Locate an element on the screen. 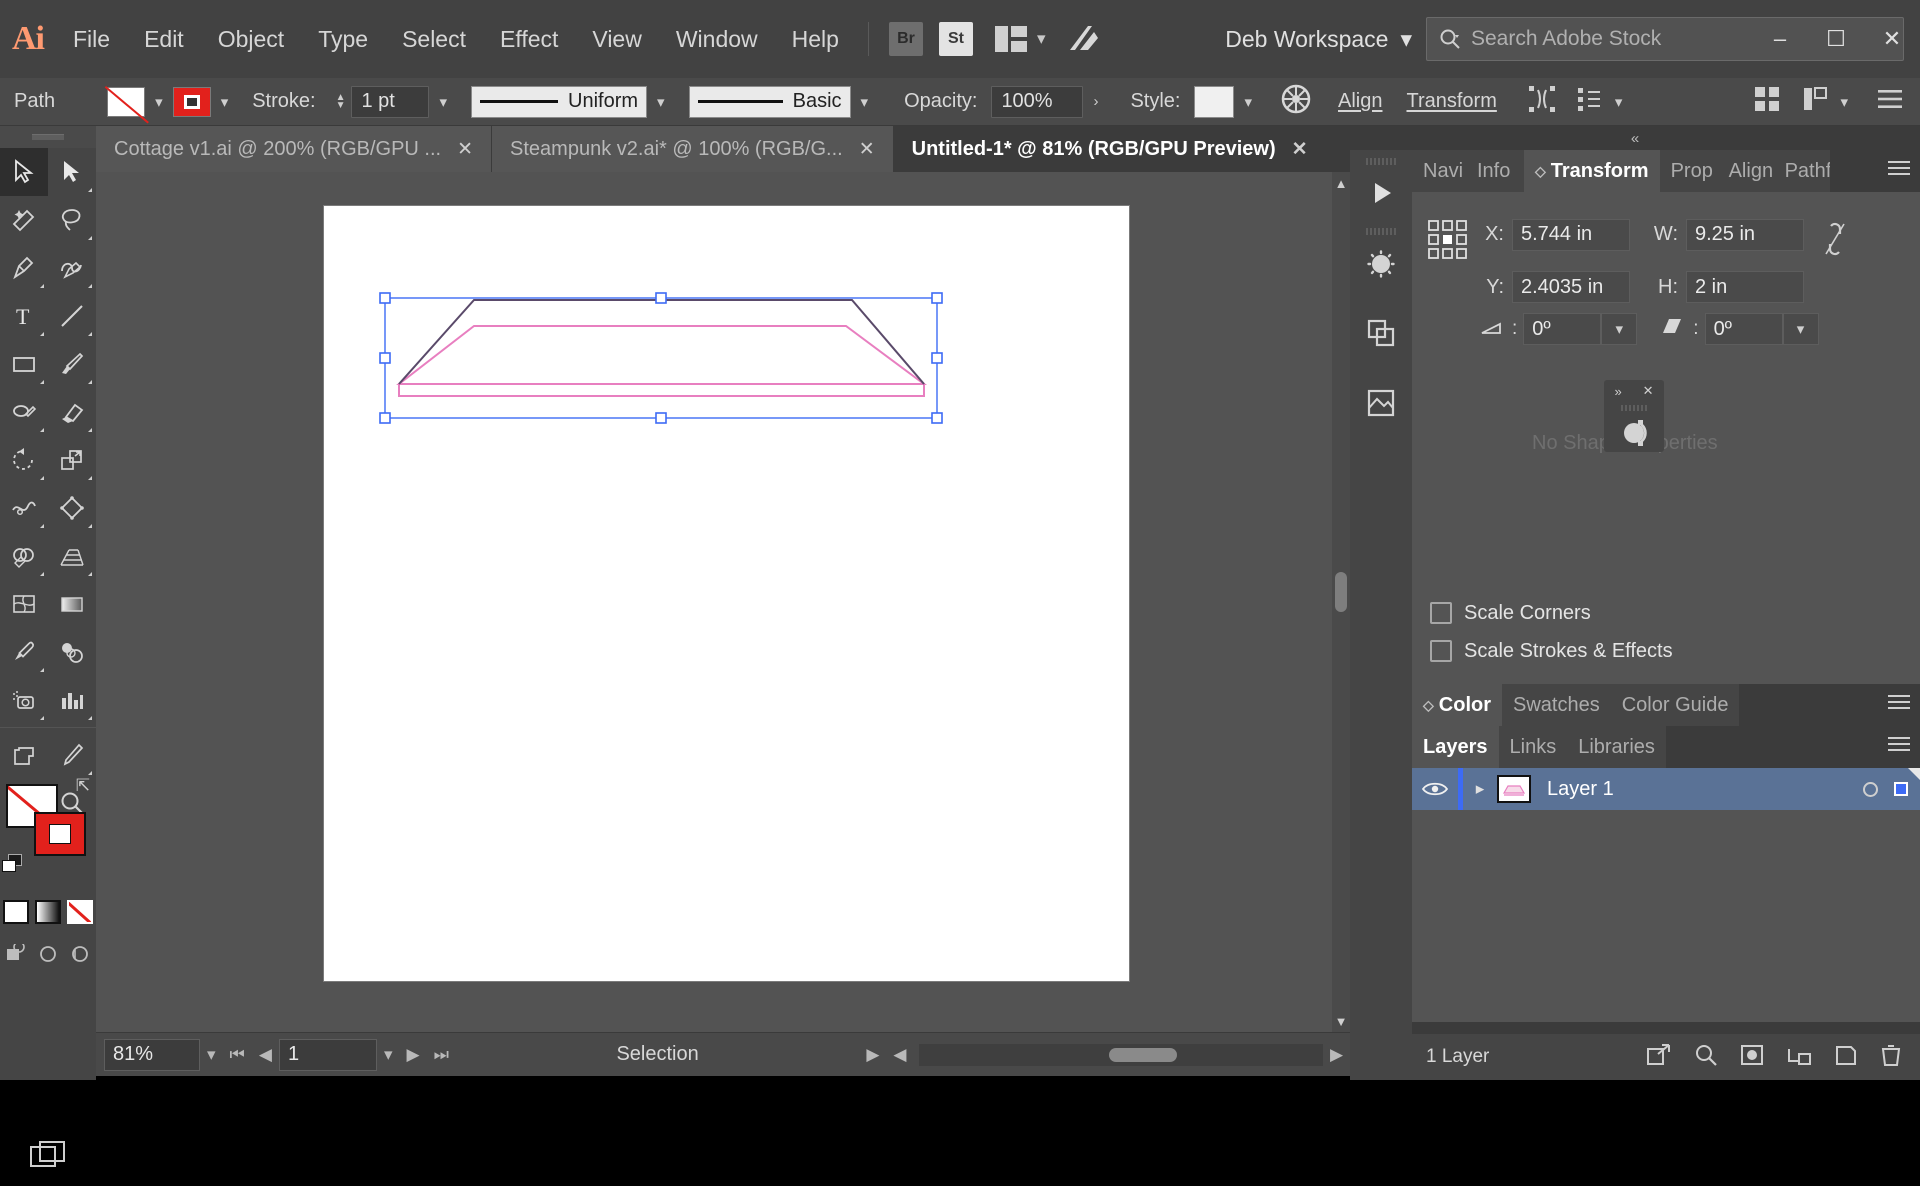 The width and height of the screenshot is (1920, 1186). delete-selection-icon is located at coordinates (1891, 1057).